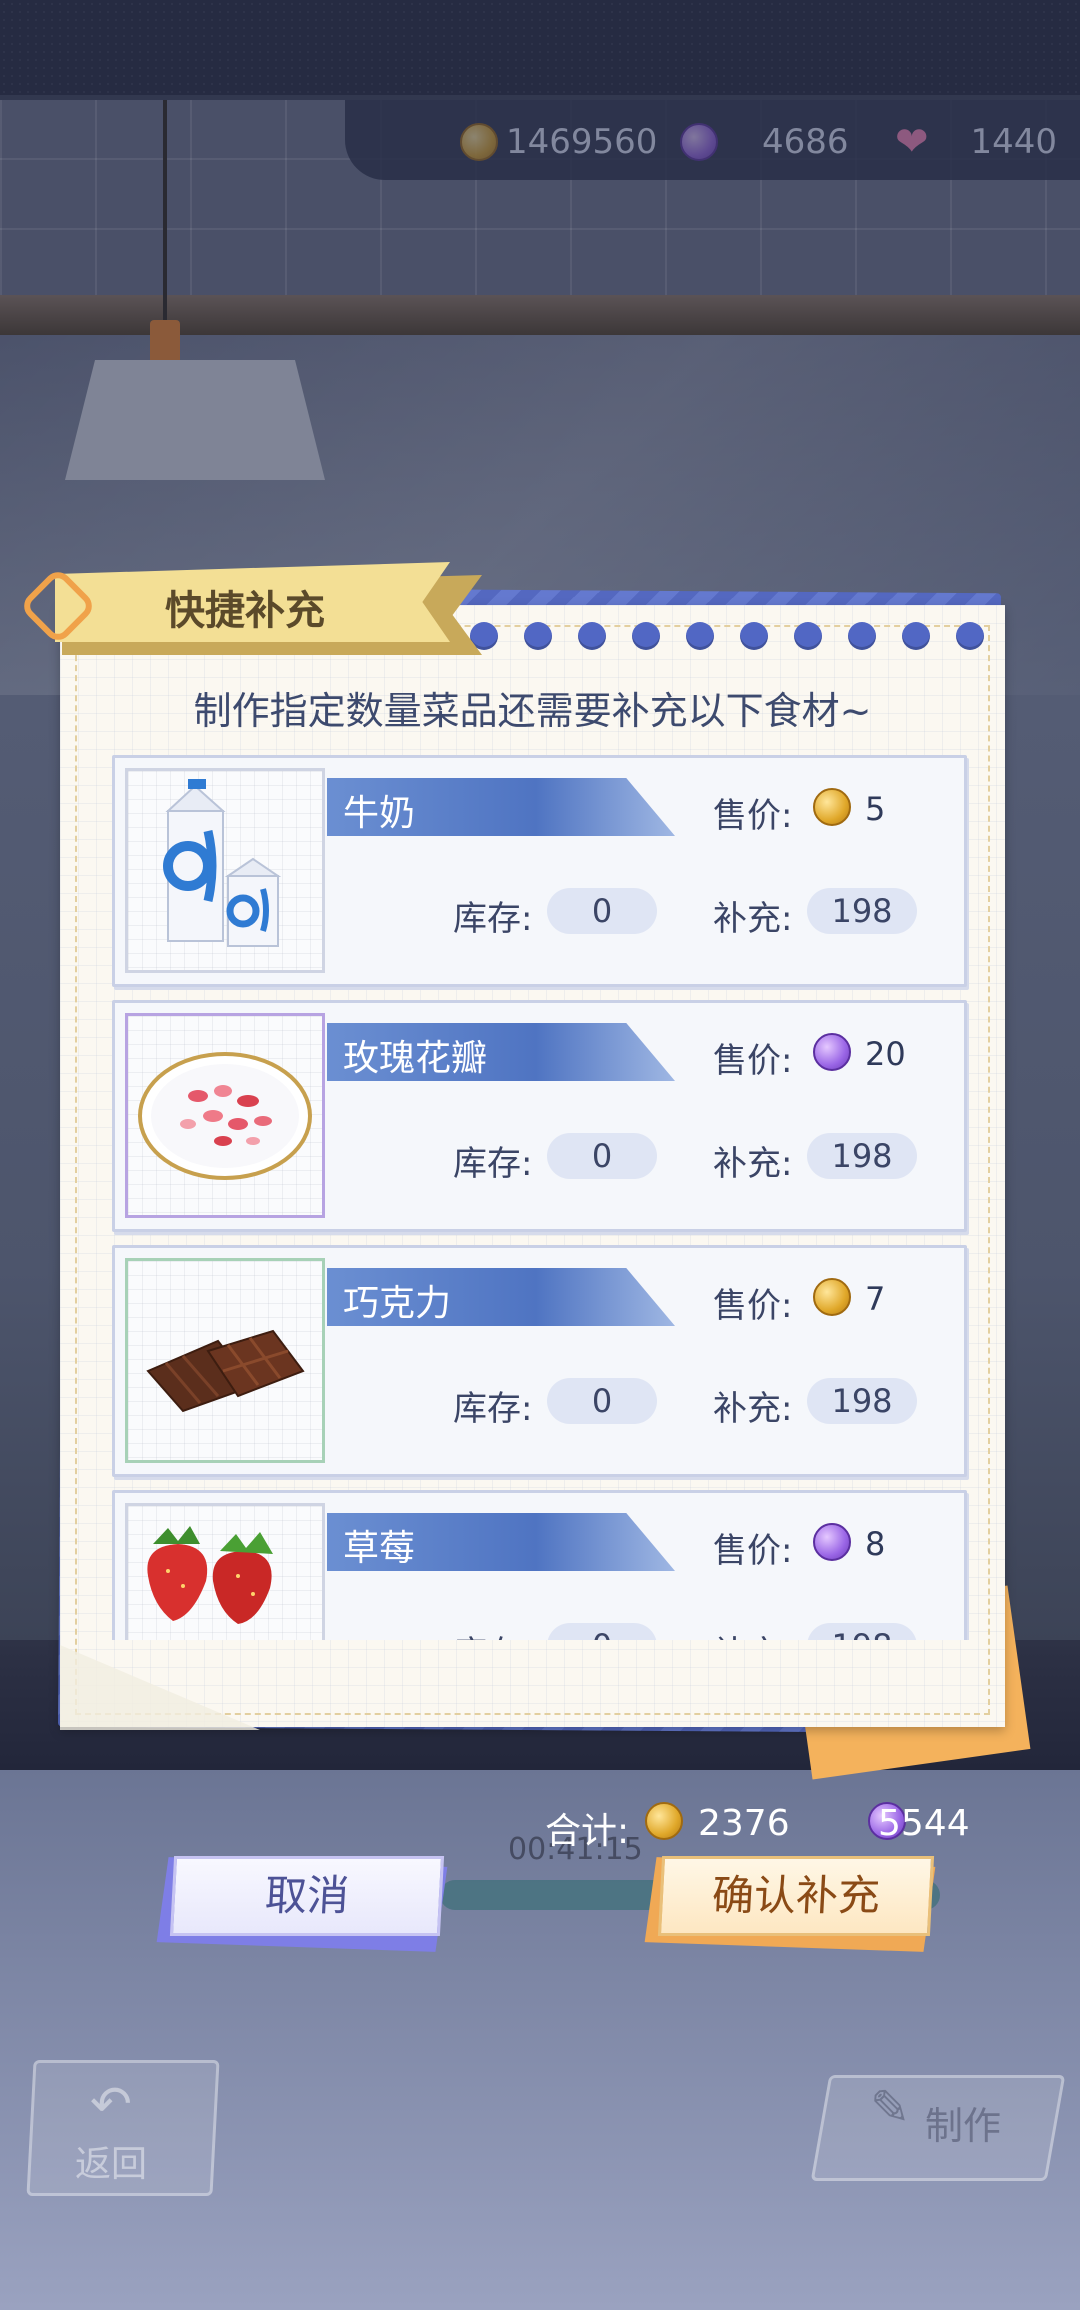  I want to click on milk-icon, so click(225, 870).